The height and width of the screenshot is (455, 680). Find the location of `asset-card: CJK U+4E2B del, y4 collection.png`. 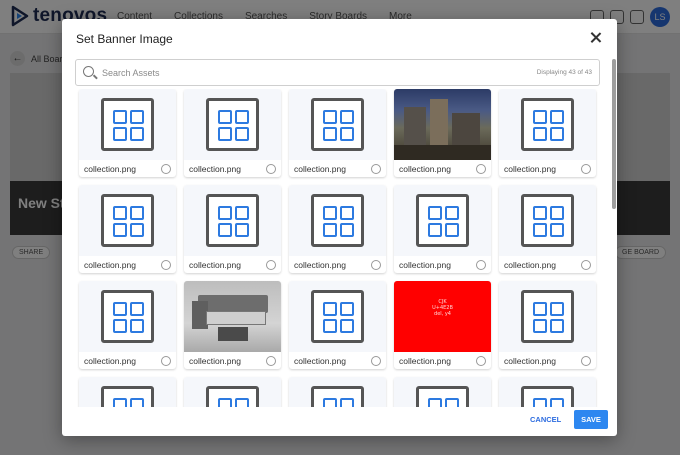

asset-card: CJK U+4E2B del, y4 collection.png is located at coordinates (442, 325).